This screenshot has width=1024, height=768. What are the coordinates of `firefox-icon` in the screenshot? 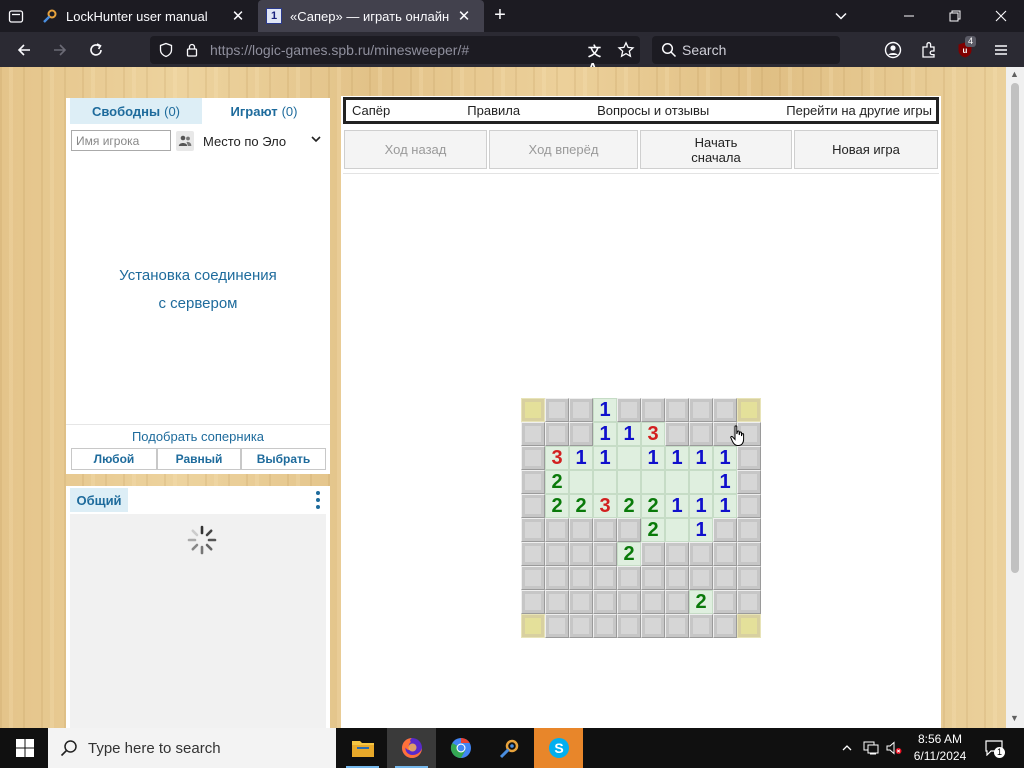 It's located at (411, 748).